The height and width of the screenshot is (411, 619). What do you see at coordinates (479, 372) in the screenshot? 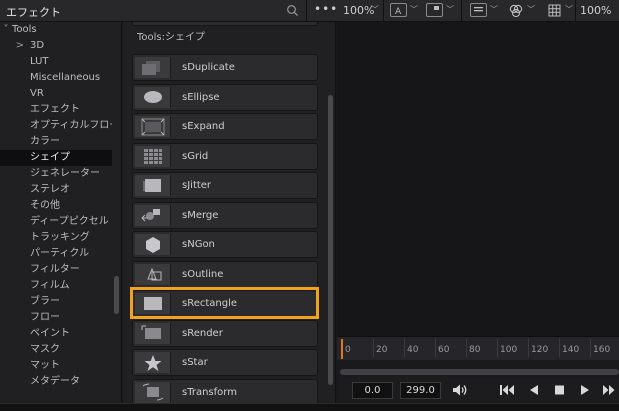
I see `timeline-scrollbar` at bounding box center [479, 372].